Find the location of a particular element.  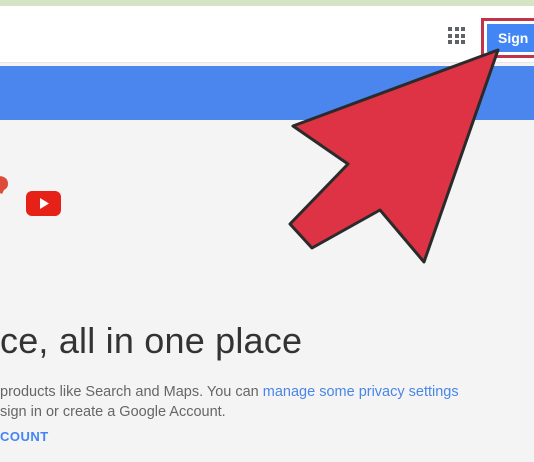

grid-icon is located at coordinates (456, 35).